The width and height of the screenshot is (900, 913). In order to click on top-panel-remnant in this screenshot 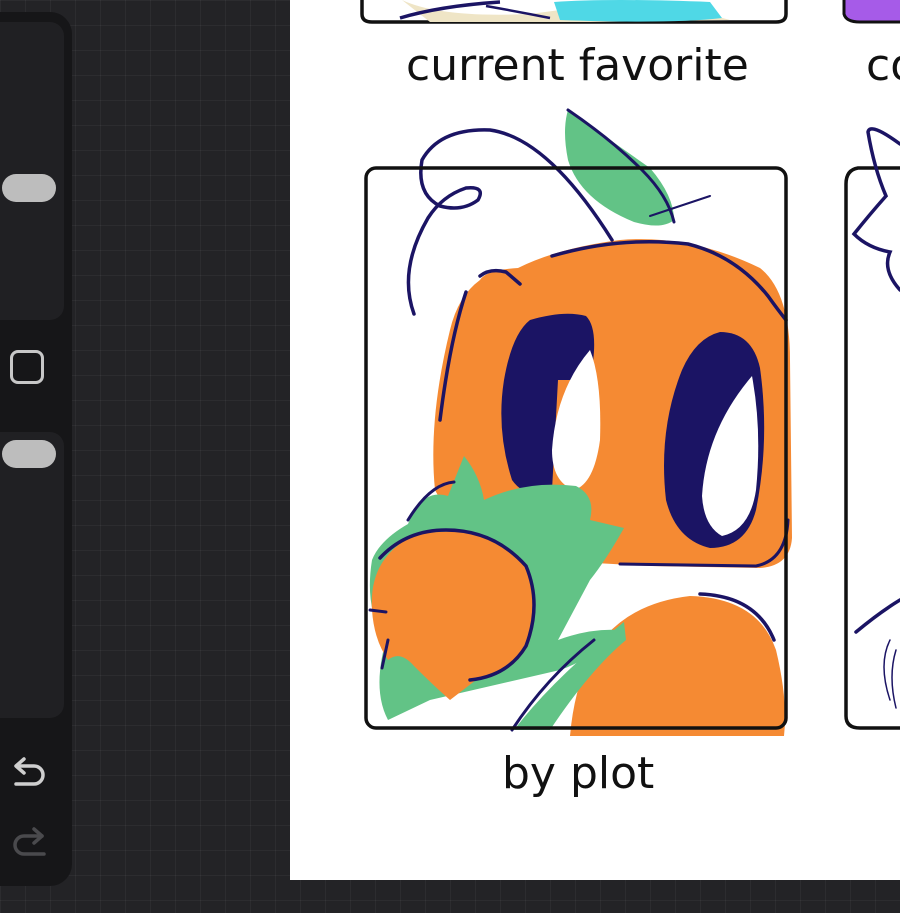, I will do `click(574, 12)`.